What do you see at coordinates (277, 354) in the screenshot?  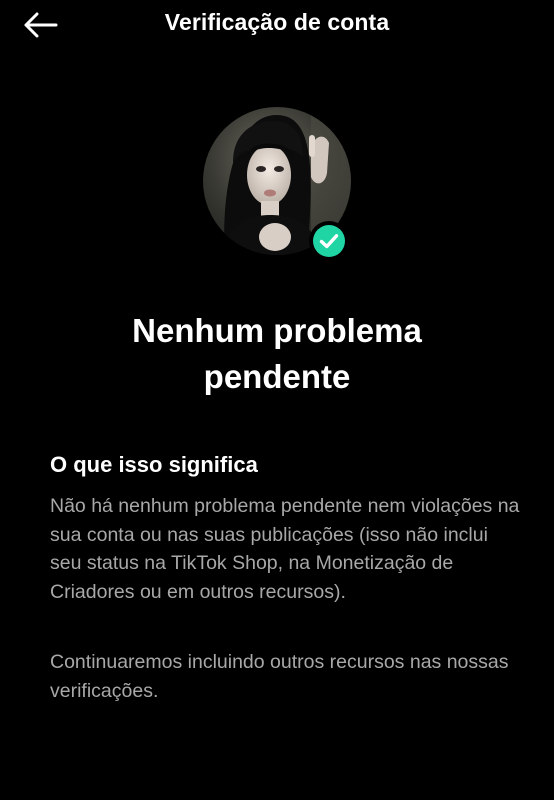 I see `status-title: Nenhum problema pendente` at bounding box center [277, 354].